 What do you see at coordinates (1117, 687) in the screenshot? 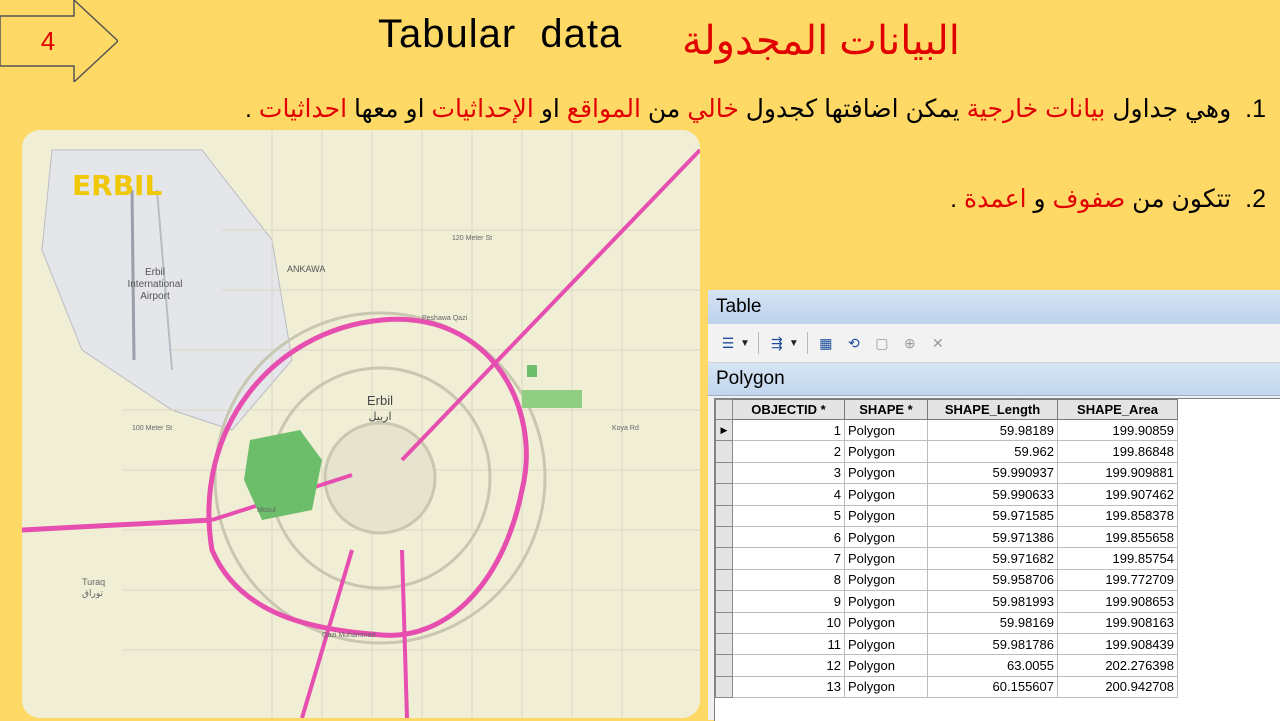
I see `cell-shape-area: 200.942708` at bounding box center [1117, 687].